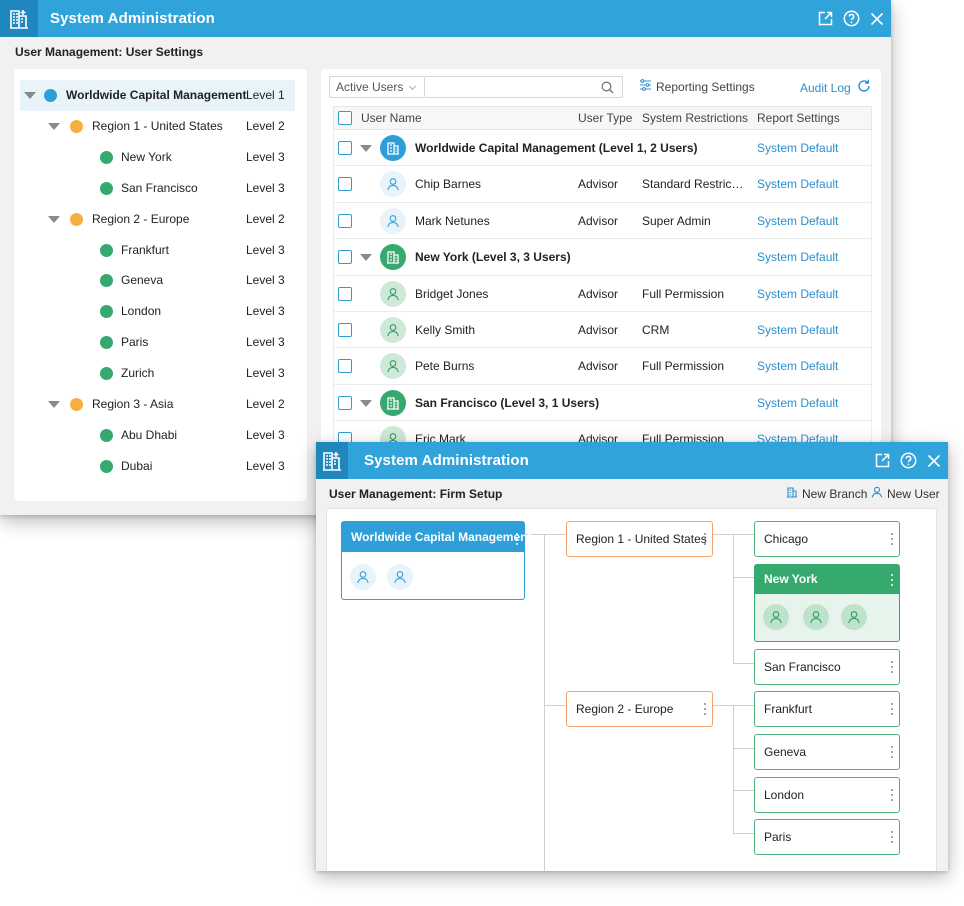 Image resolution: width=964 pixels, height=906 pixels. What do you see at coordinates (436, 560) in the screenshot?
I see `org-node-root: Worldwide Capital Management` at bounding box center [436, 560].